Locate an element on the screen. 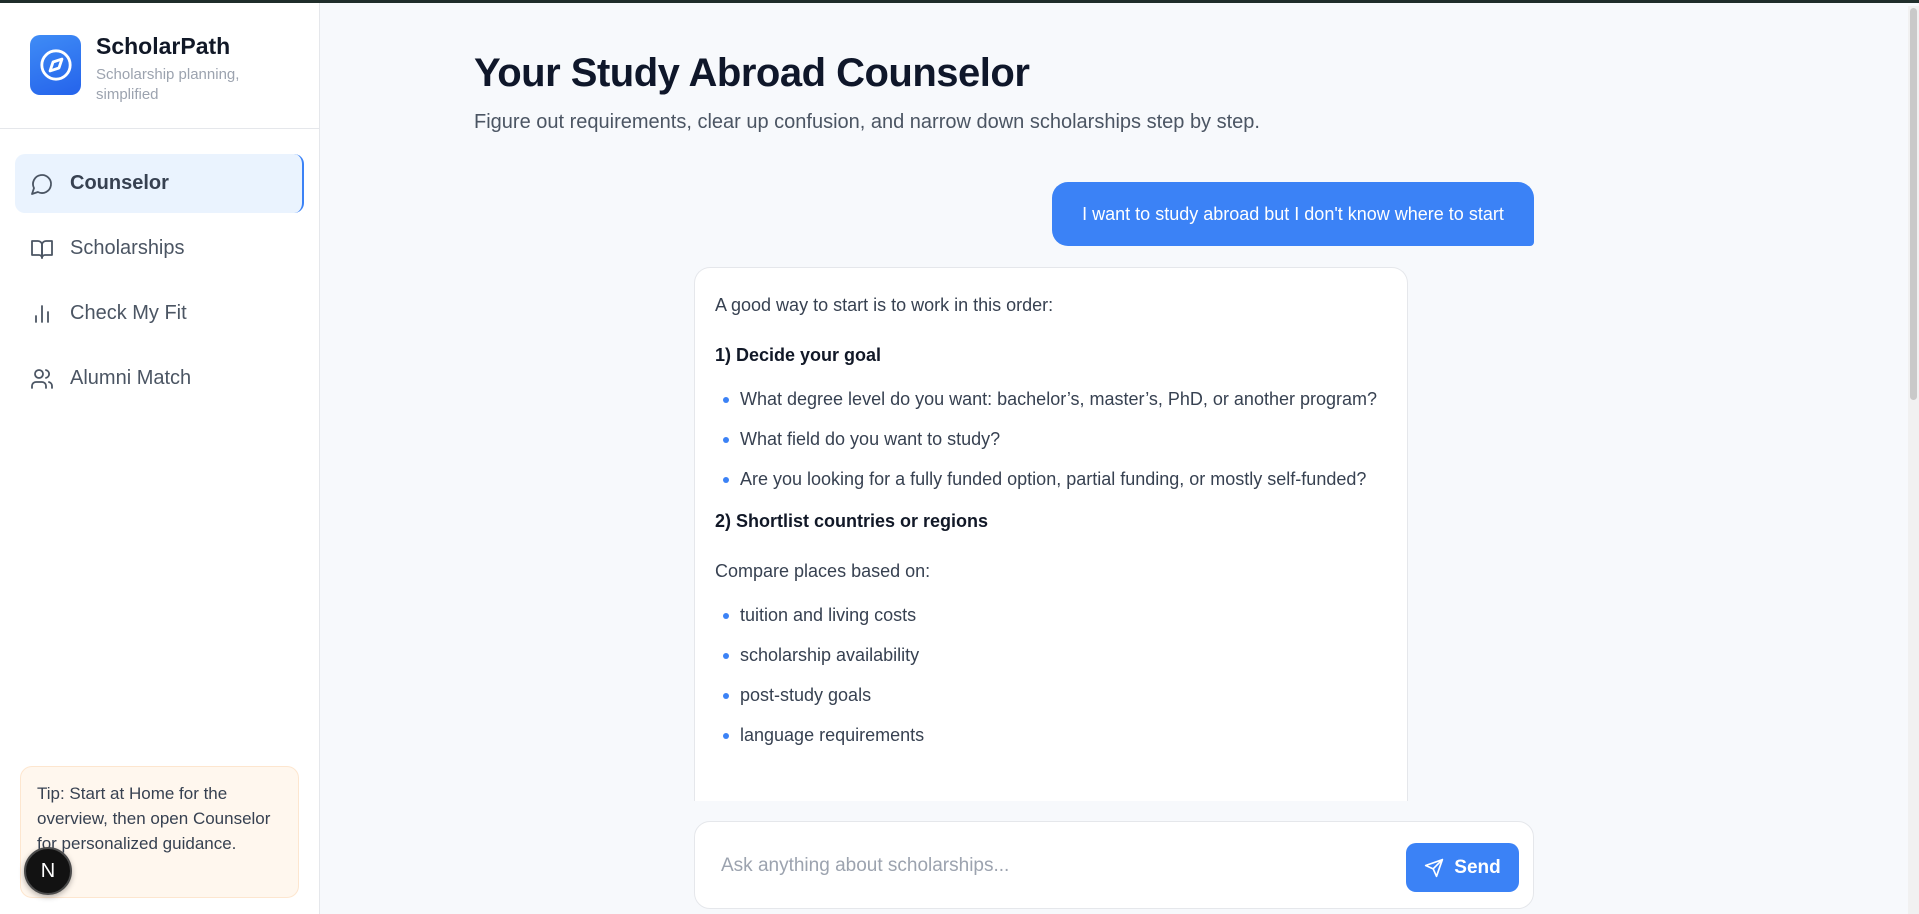 The width and height of the screenshot is (1919, 914). section-heading: 2) Shortlist countries or regions is located at coordinates (852, 521).